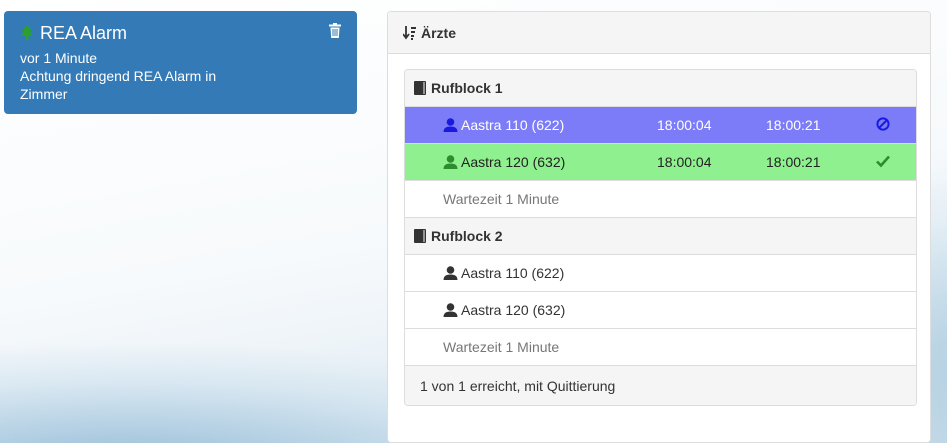 The height and width of the screenshot is (443, 947). I want to click on sort-icon, so click(410, 32).